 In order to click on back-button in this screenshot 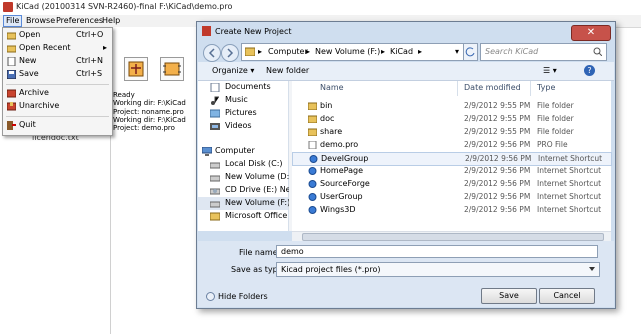, I will do `click(212, 53)`.